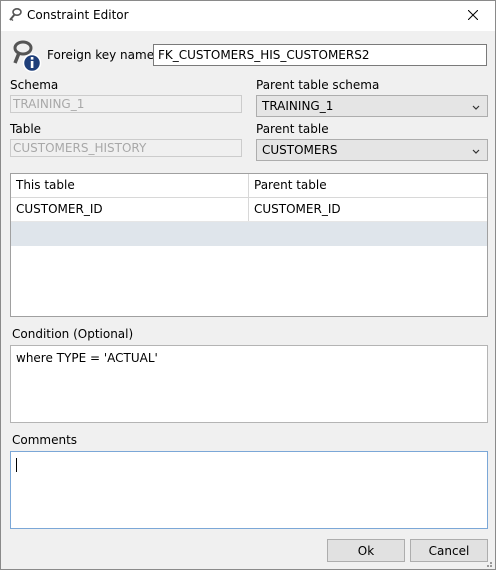 The width and height of the screenshot is (496, 571). What do you see at coordinates (292, 129) in the screenshot?
I see `parent-table-label: Parent table` at bounding box center [292, 129].